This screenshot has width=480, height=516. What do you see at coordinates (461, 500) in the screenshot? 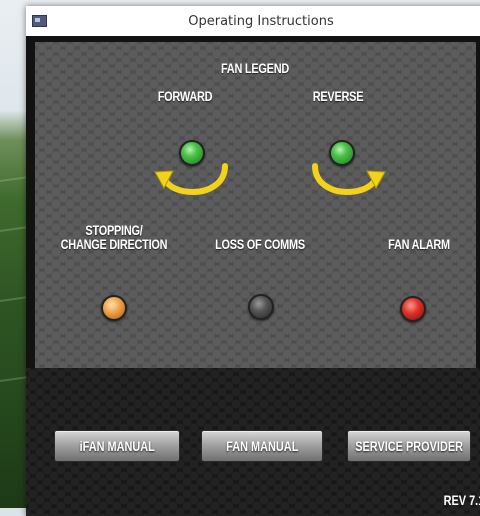
I see `revision-label: REV 7.1.2.7` at bounding box center [461, 500].